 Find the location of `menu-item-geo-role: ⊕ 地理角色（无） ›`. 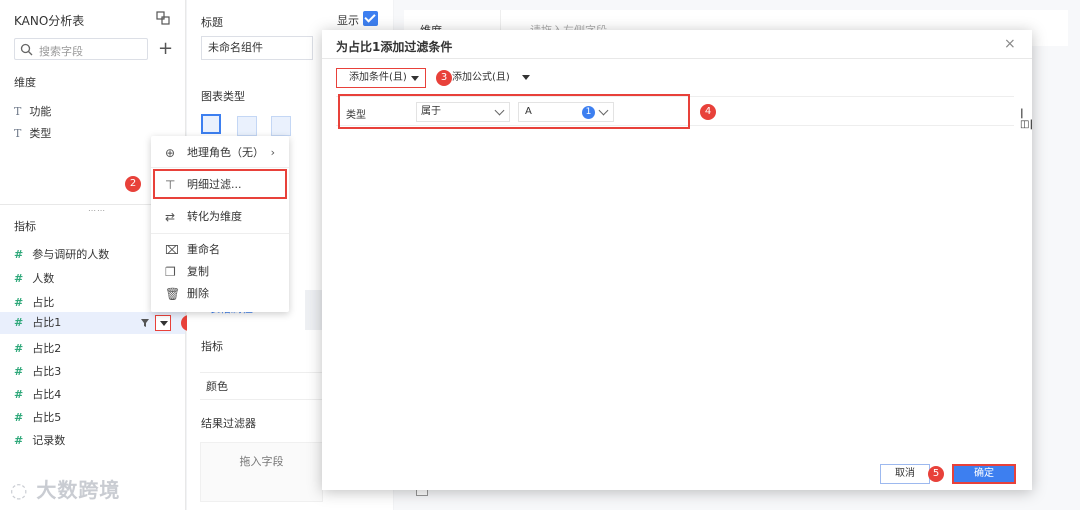

menu-item-geo-role: ⊕ 地理角色（无） › is located at coordinates (221, 153).